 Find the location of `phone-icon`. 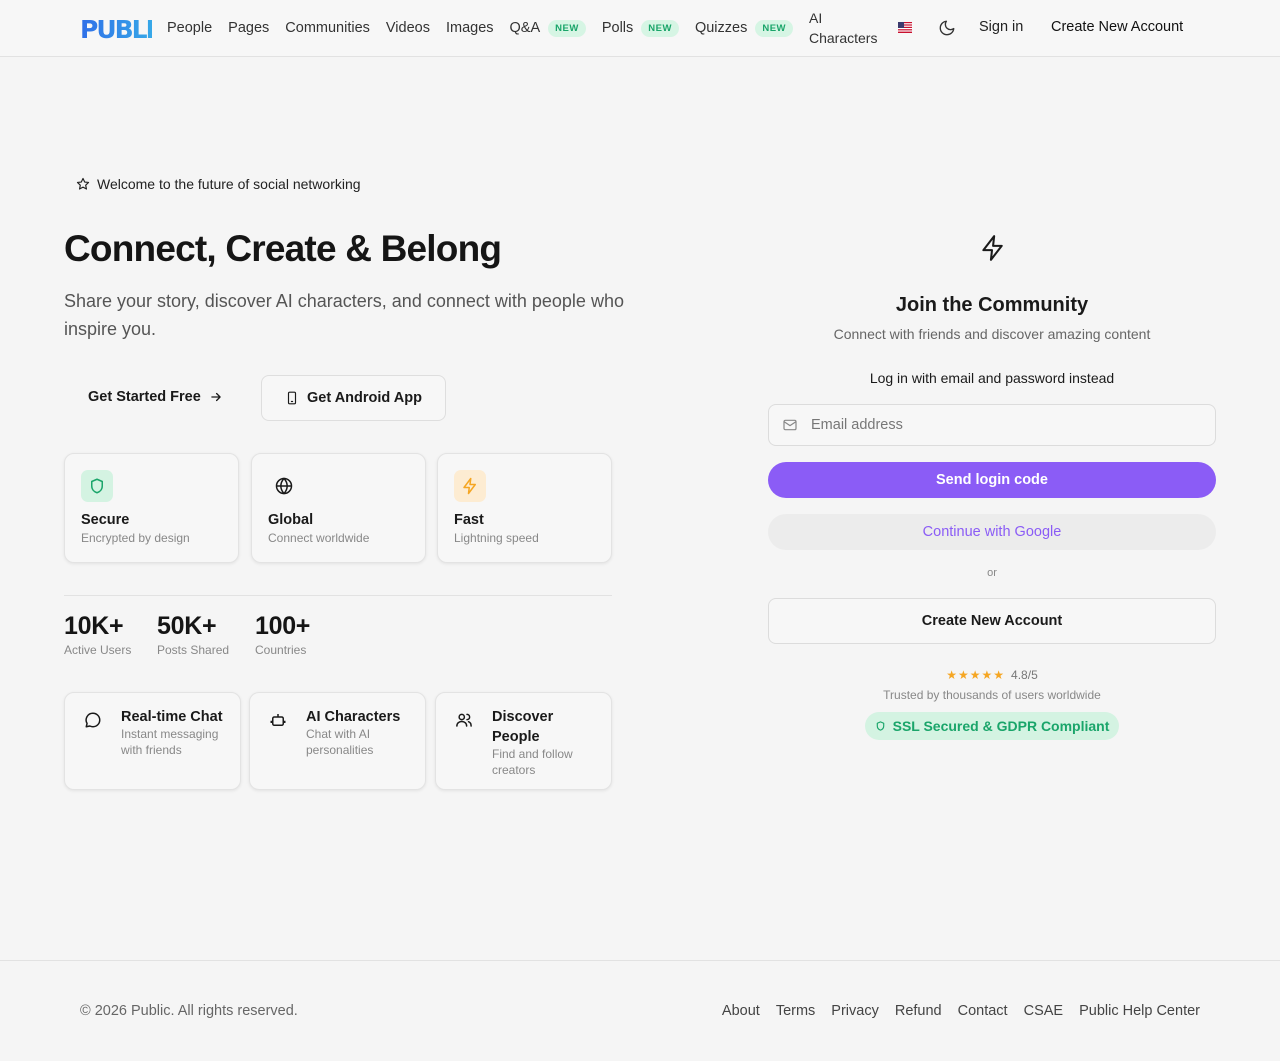

phone-icon is located at coordinates (292, 398).